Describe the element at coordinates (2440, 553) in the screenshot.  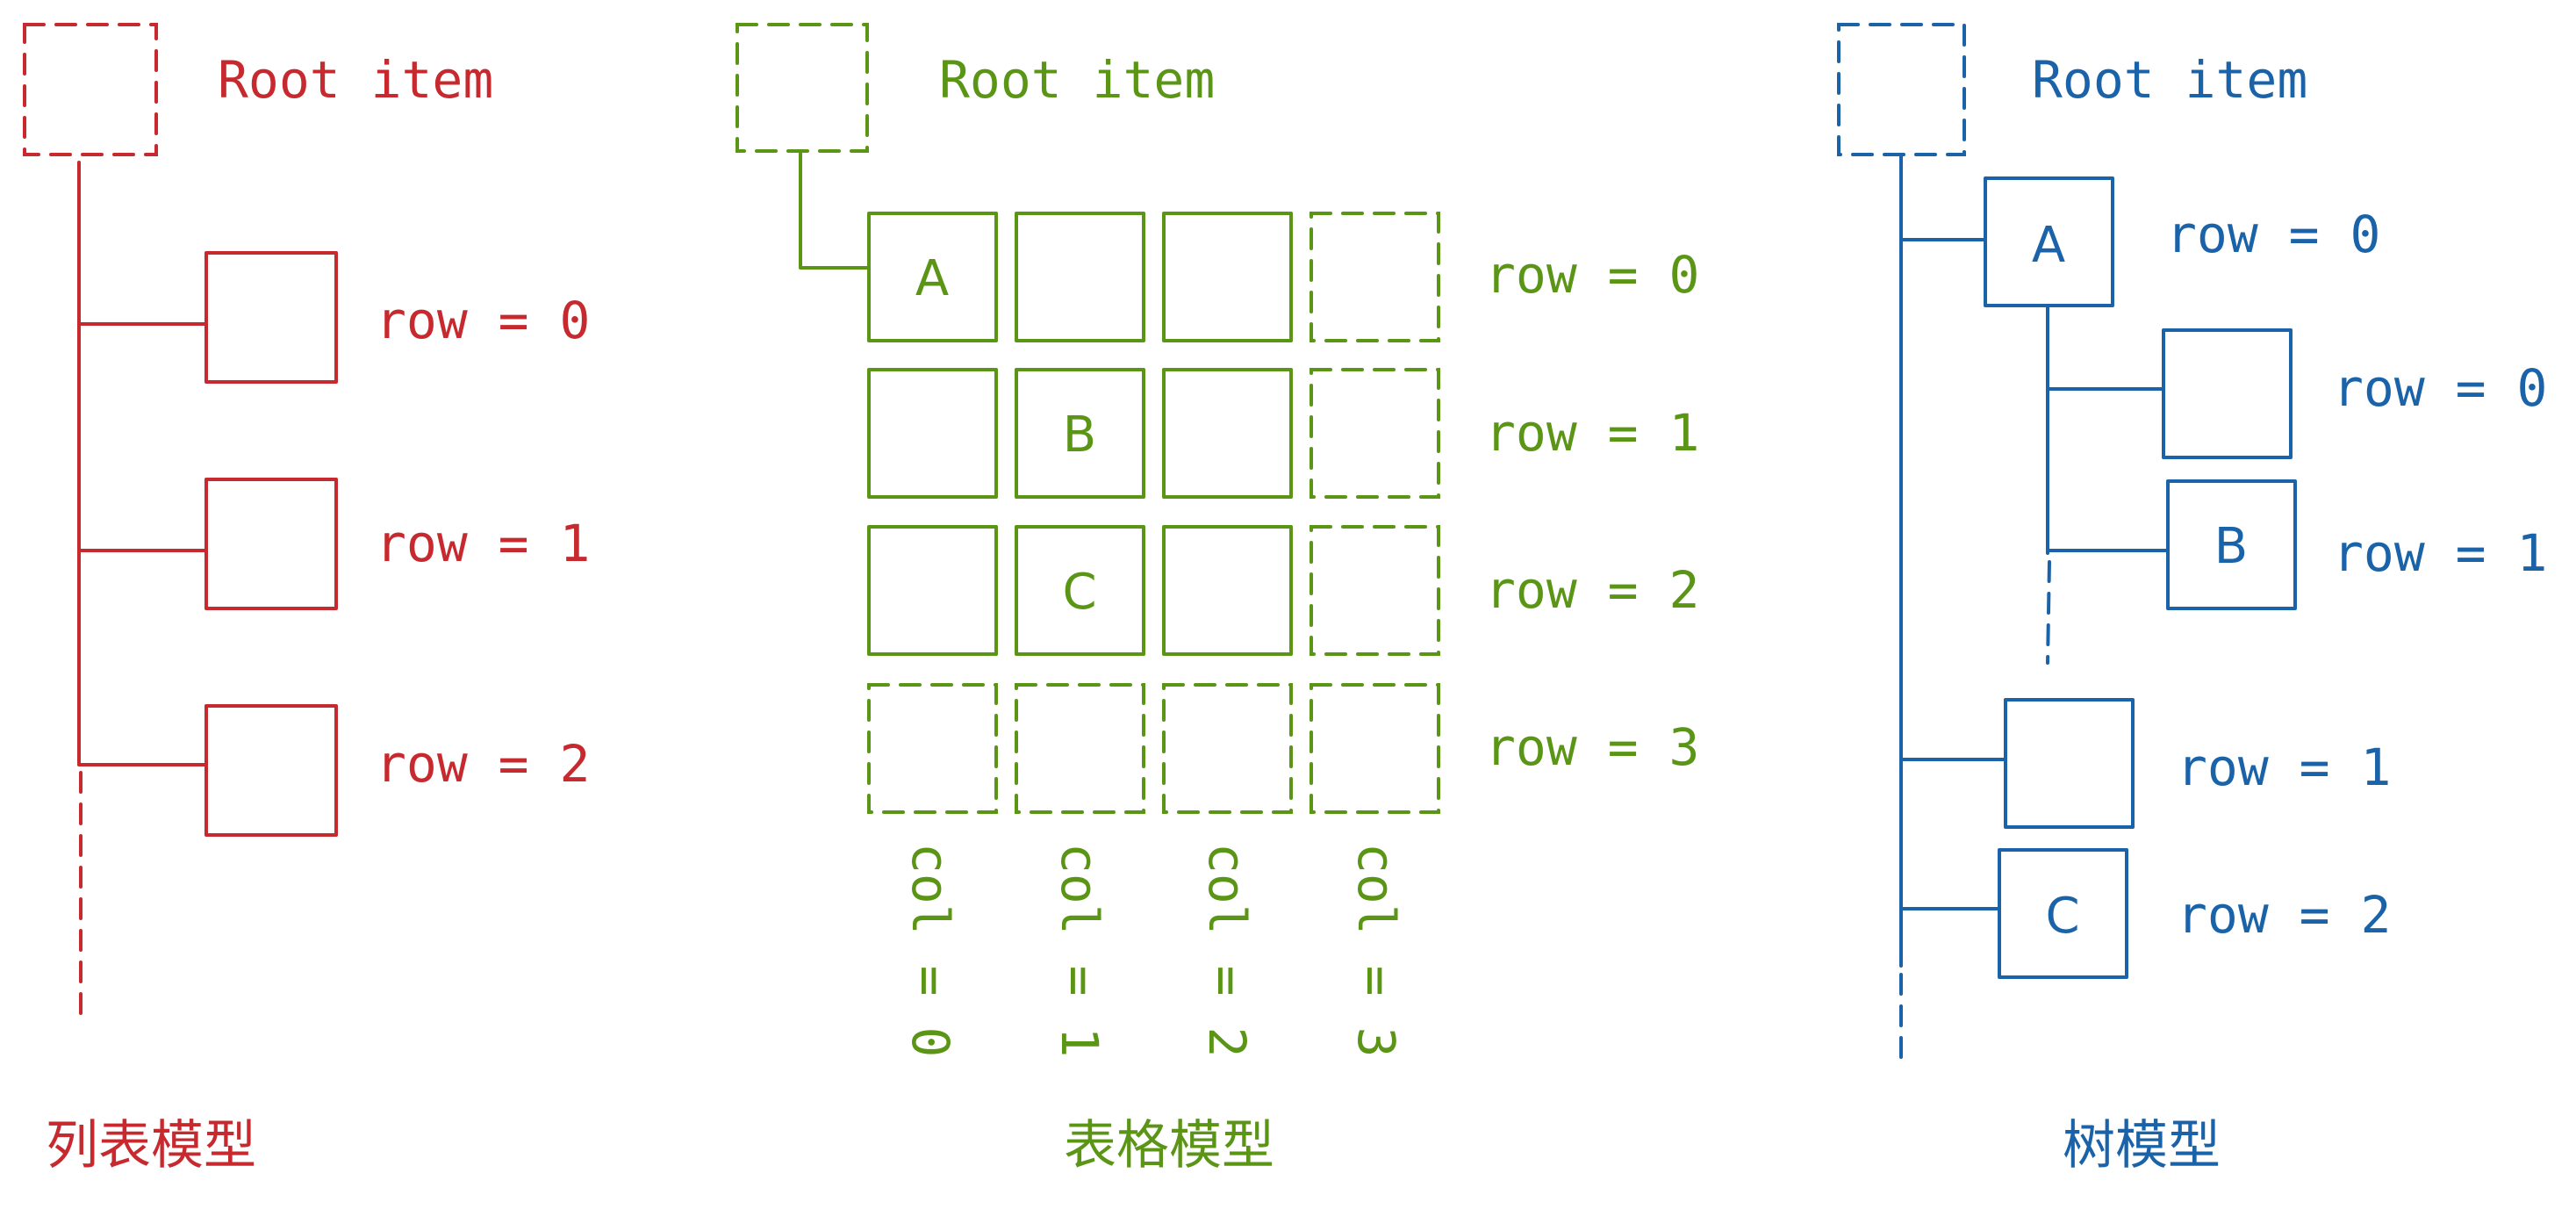
I see `tree-row-label-a-child1: row = 1` at that location.